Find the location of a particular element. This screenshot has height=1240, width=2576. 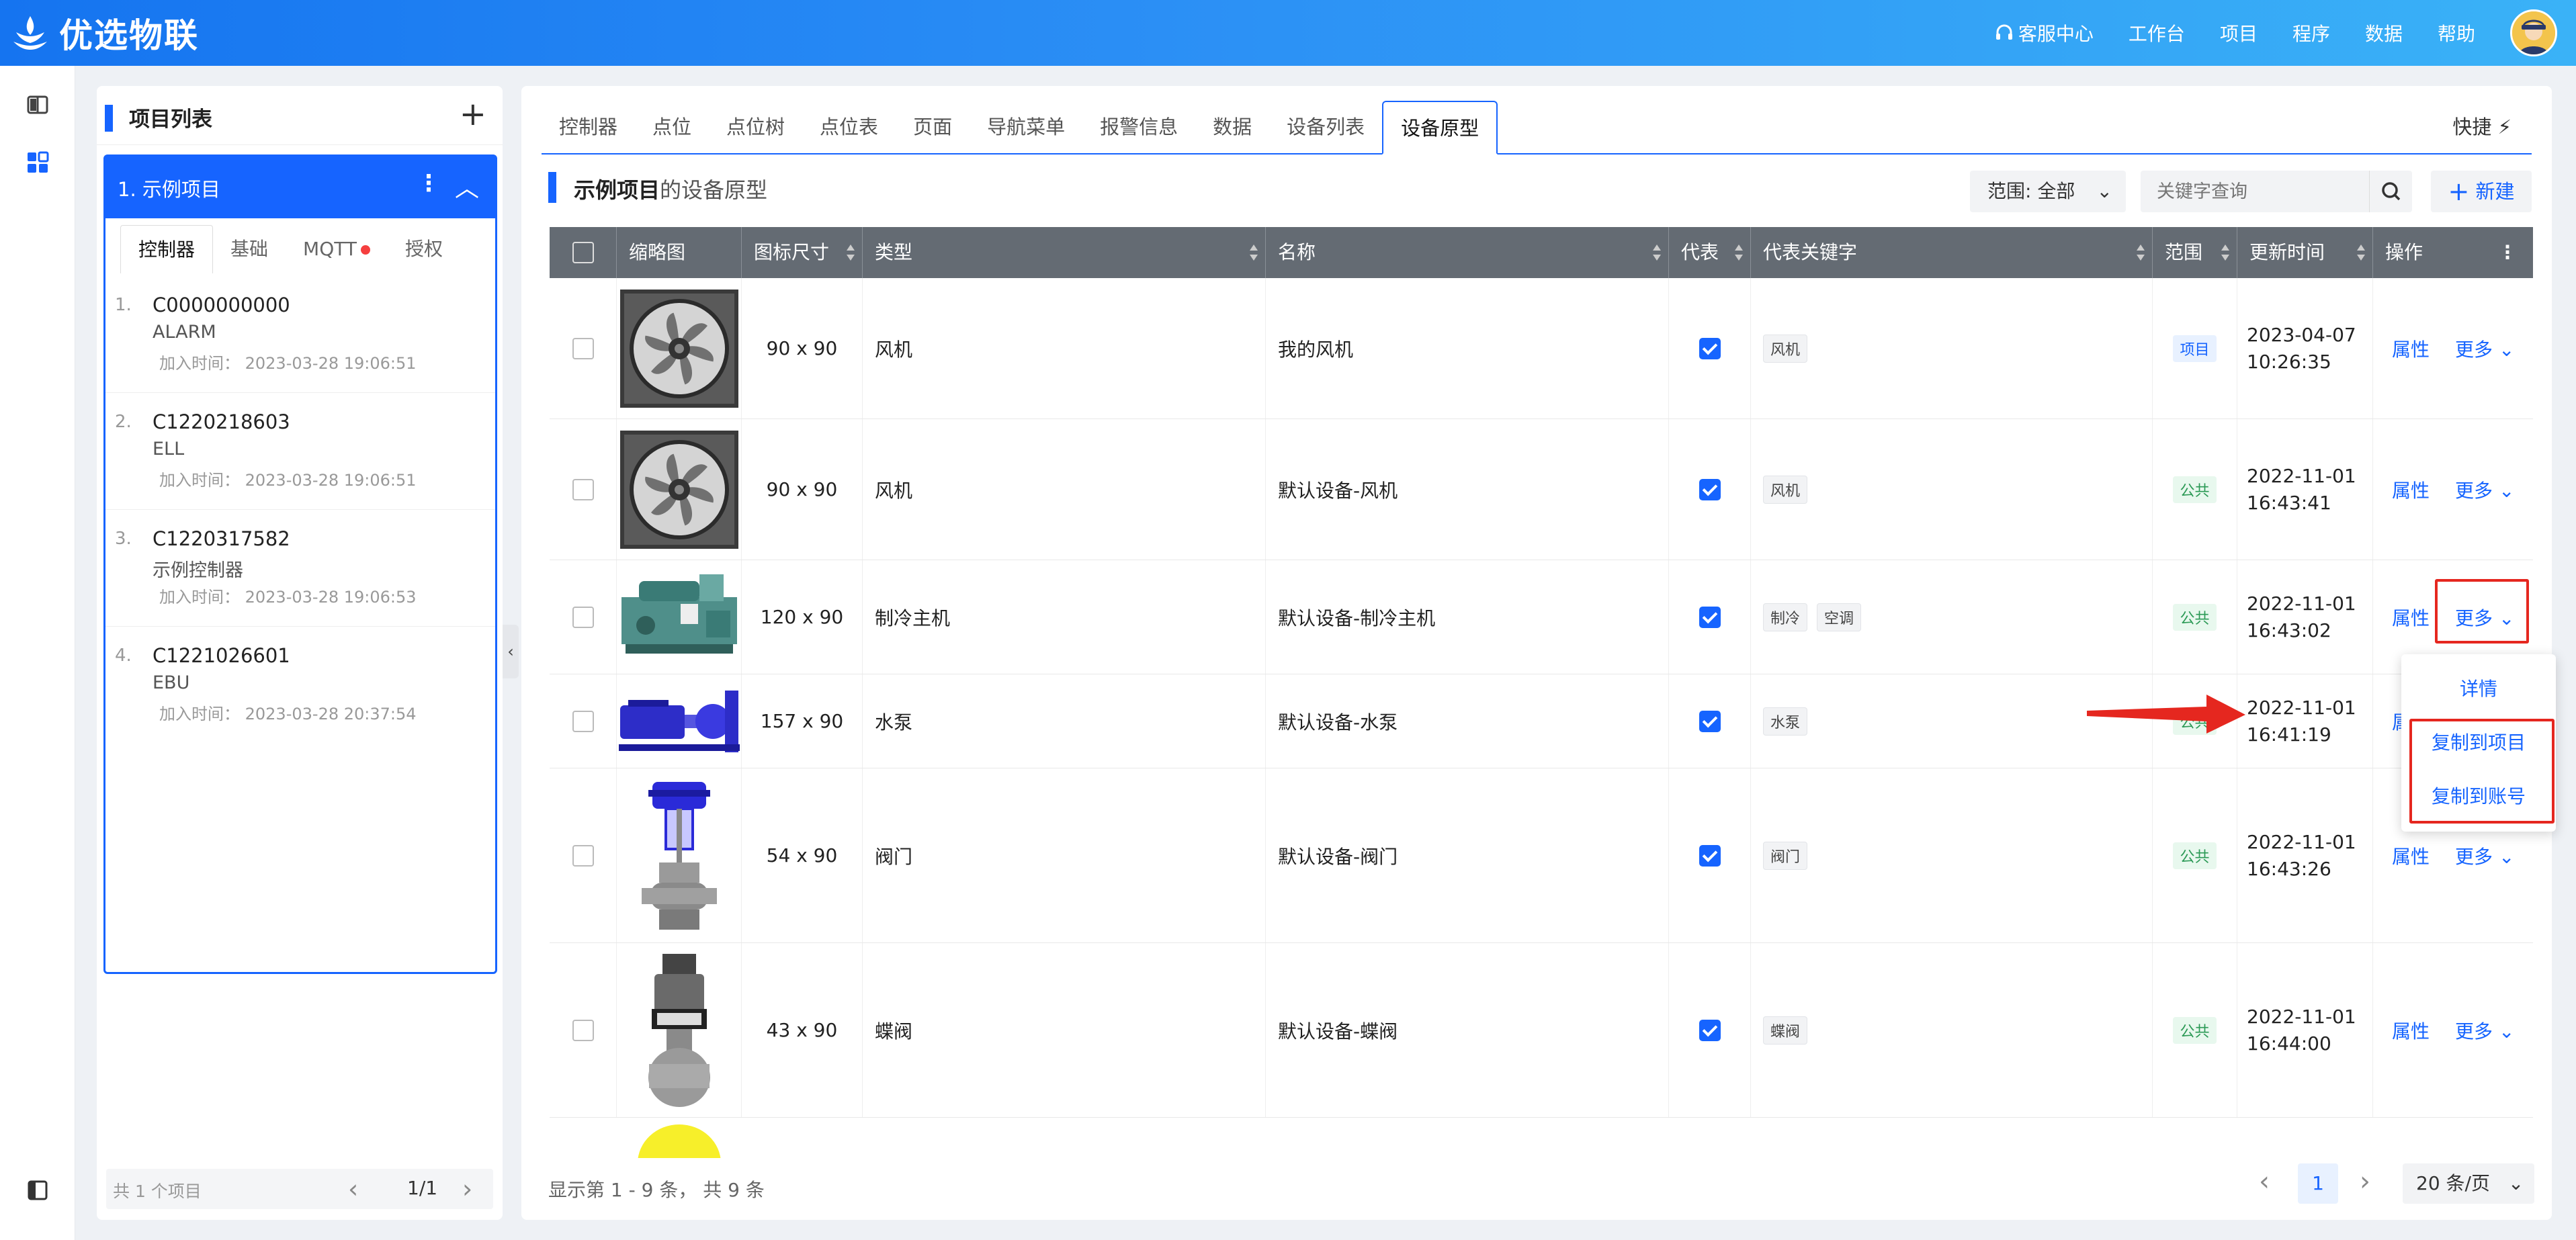

tab-controller: 控制器 is located at coordinates (588, 127).